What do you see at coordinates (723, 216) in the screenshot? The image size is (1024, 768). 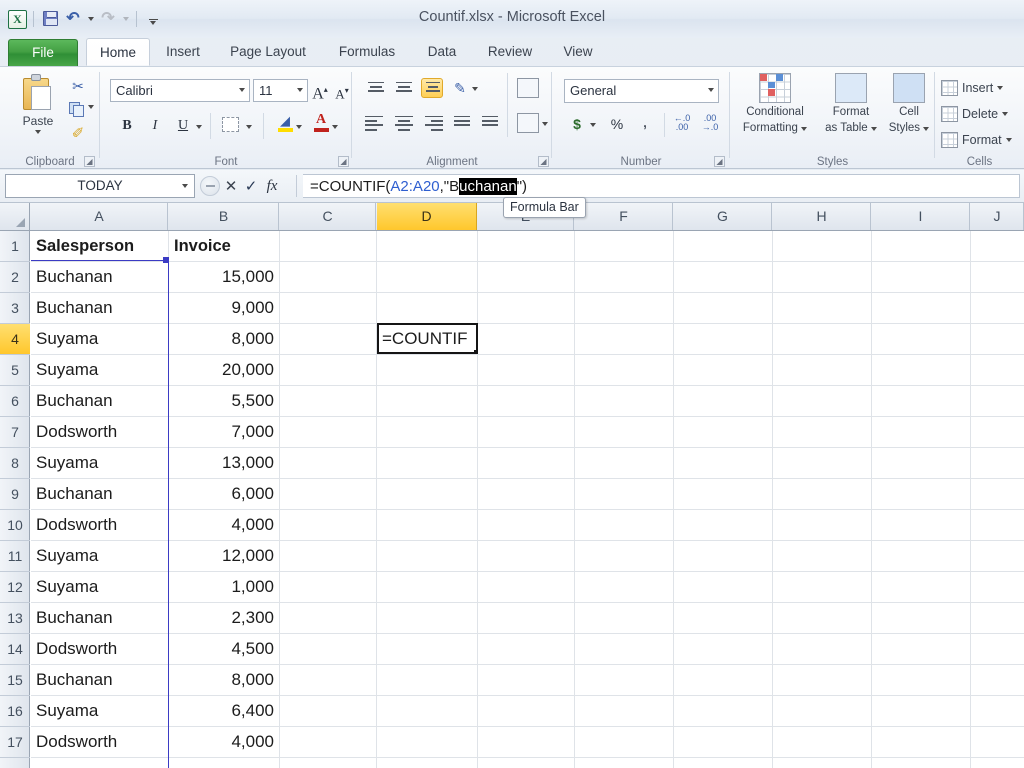 I see `column-header-G: G` at bounding box center [723, 216].